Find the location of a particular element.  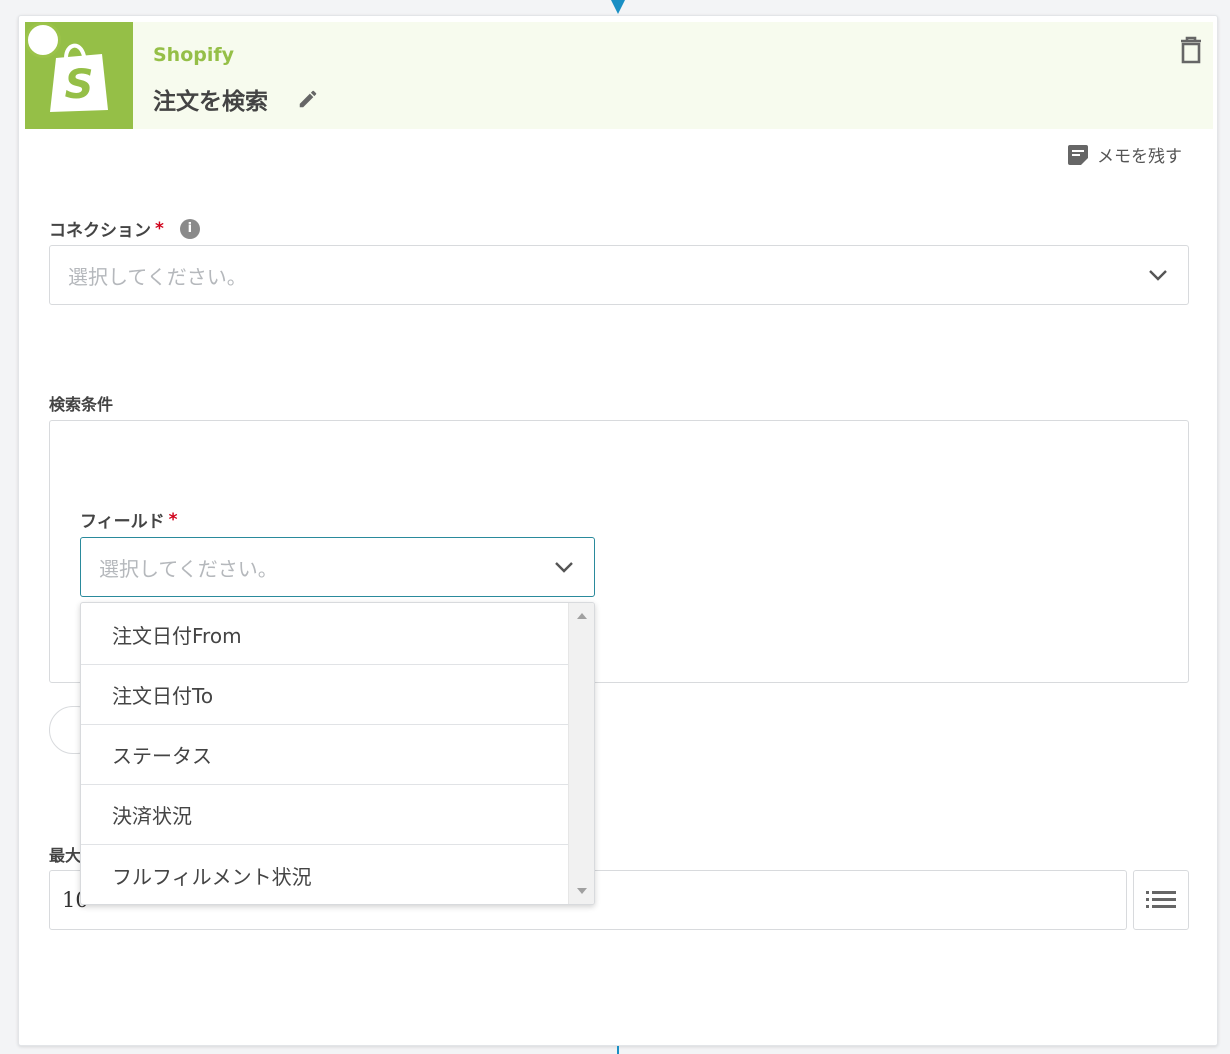

logo-letter: S is located at coordinates (79, 85).